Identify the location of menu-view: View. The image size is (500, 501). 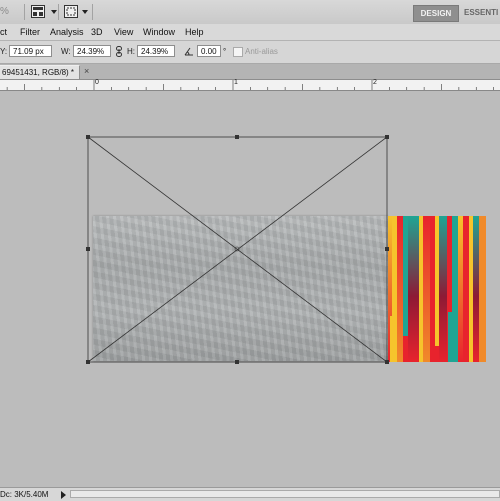
(123, 32).